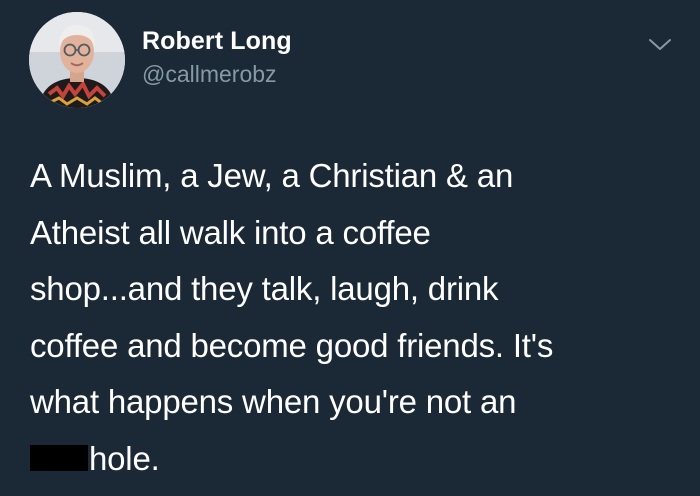 Image resolution: width=700 pixels, height=496 pixels. Describe the element at coordinates (273, 402) in the screenshot. I see `tweet-line: what happens when you're not an` at that location.